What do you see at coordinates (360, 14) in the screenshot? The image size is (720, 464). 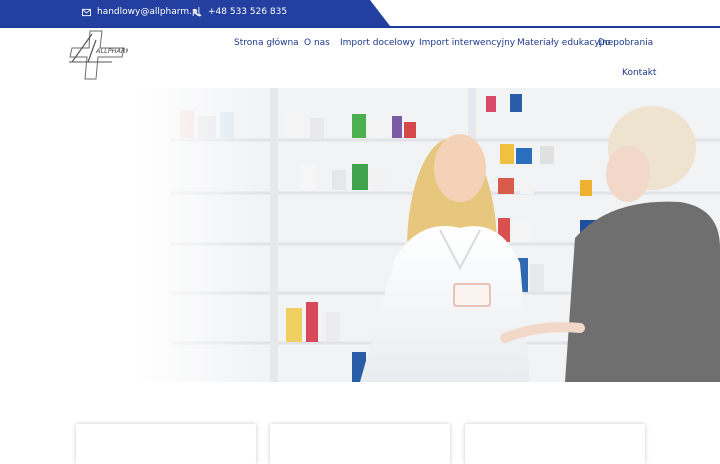 I see `top-contact-bar: handlowy@allpharm.pl +48 533 526 835` at bounding box center [360, 14].